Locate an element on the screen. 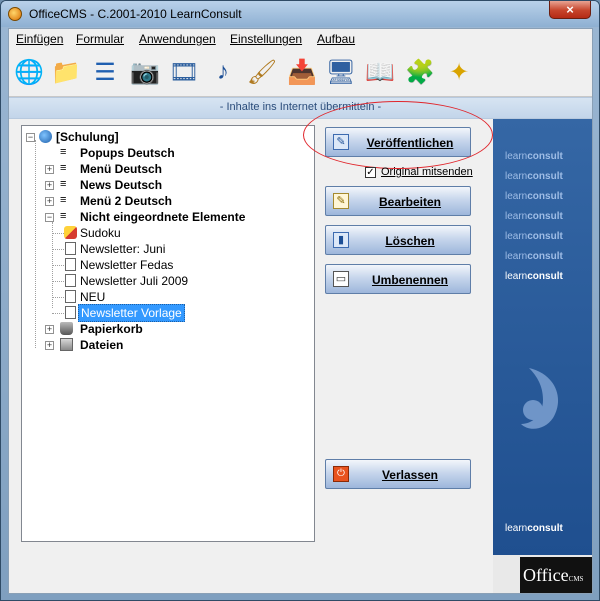  tree-item: Newsletter Juli 2009 is located at coordinates (164, 281).